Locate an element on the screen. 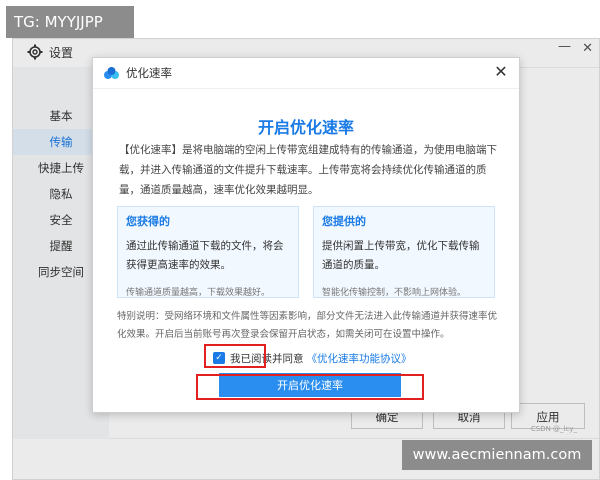  dialog-header: 优化速率 ✕ is located at coordinates (306, 73).